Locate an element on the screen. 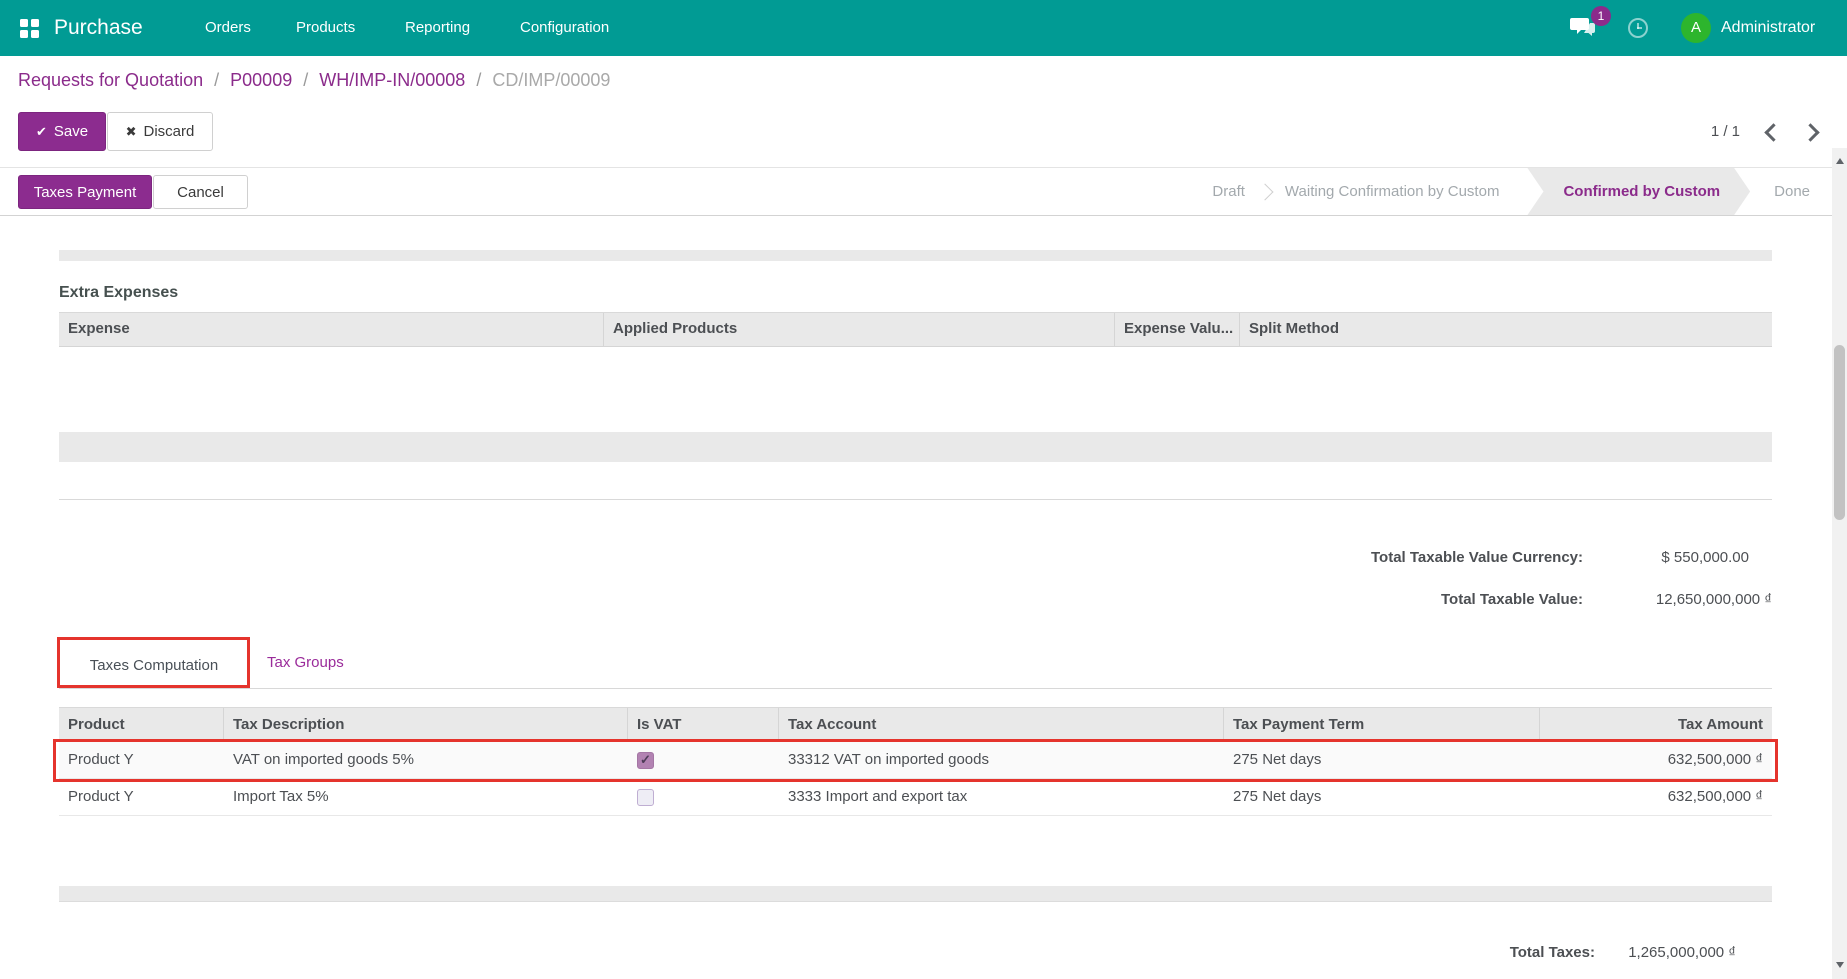 This screenshot has height=979, width=1847. cell-tax-account: 33312 VAT on imported goods is located at coordinates (1001, 760).